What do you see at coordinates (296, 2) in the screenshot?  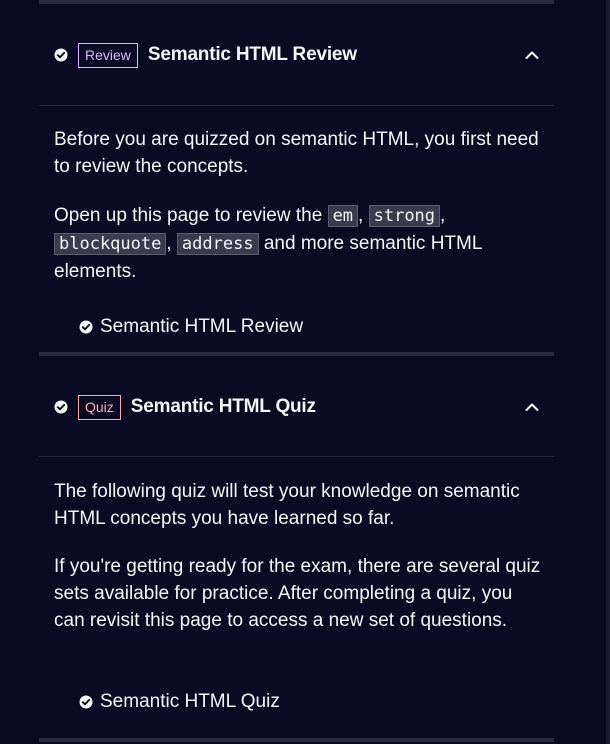 I see `top-divider` at bounding box center [296, 2].